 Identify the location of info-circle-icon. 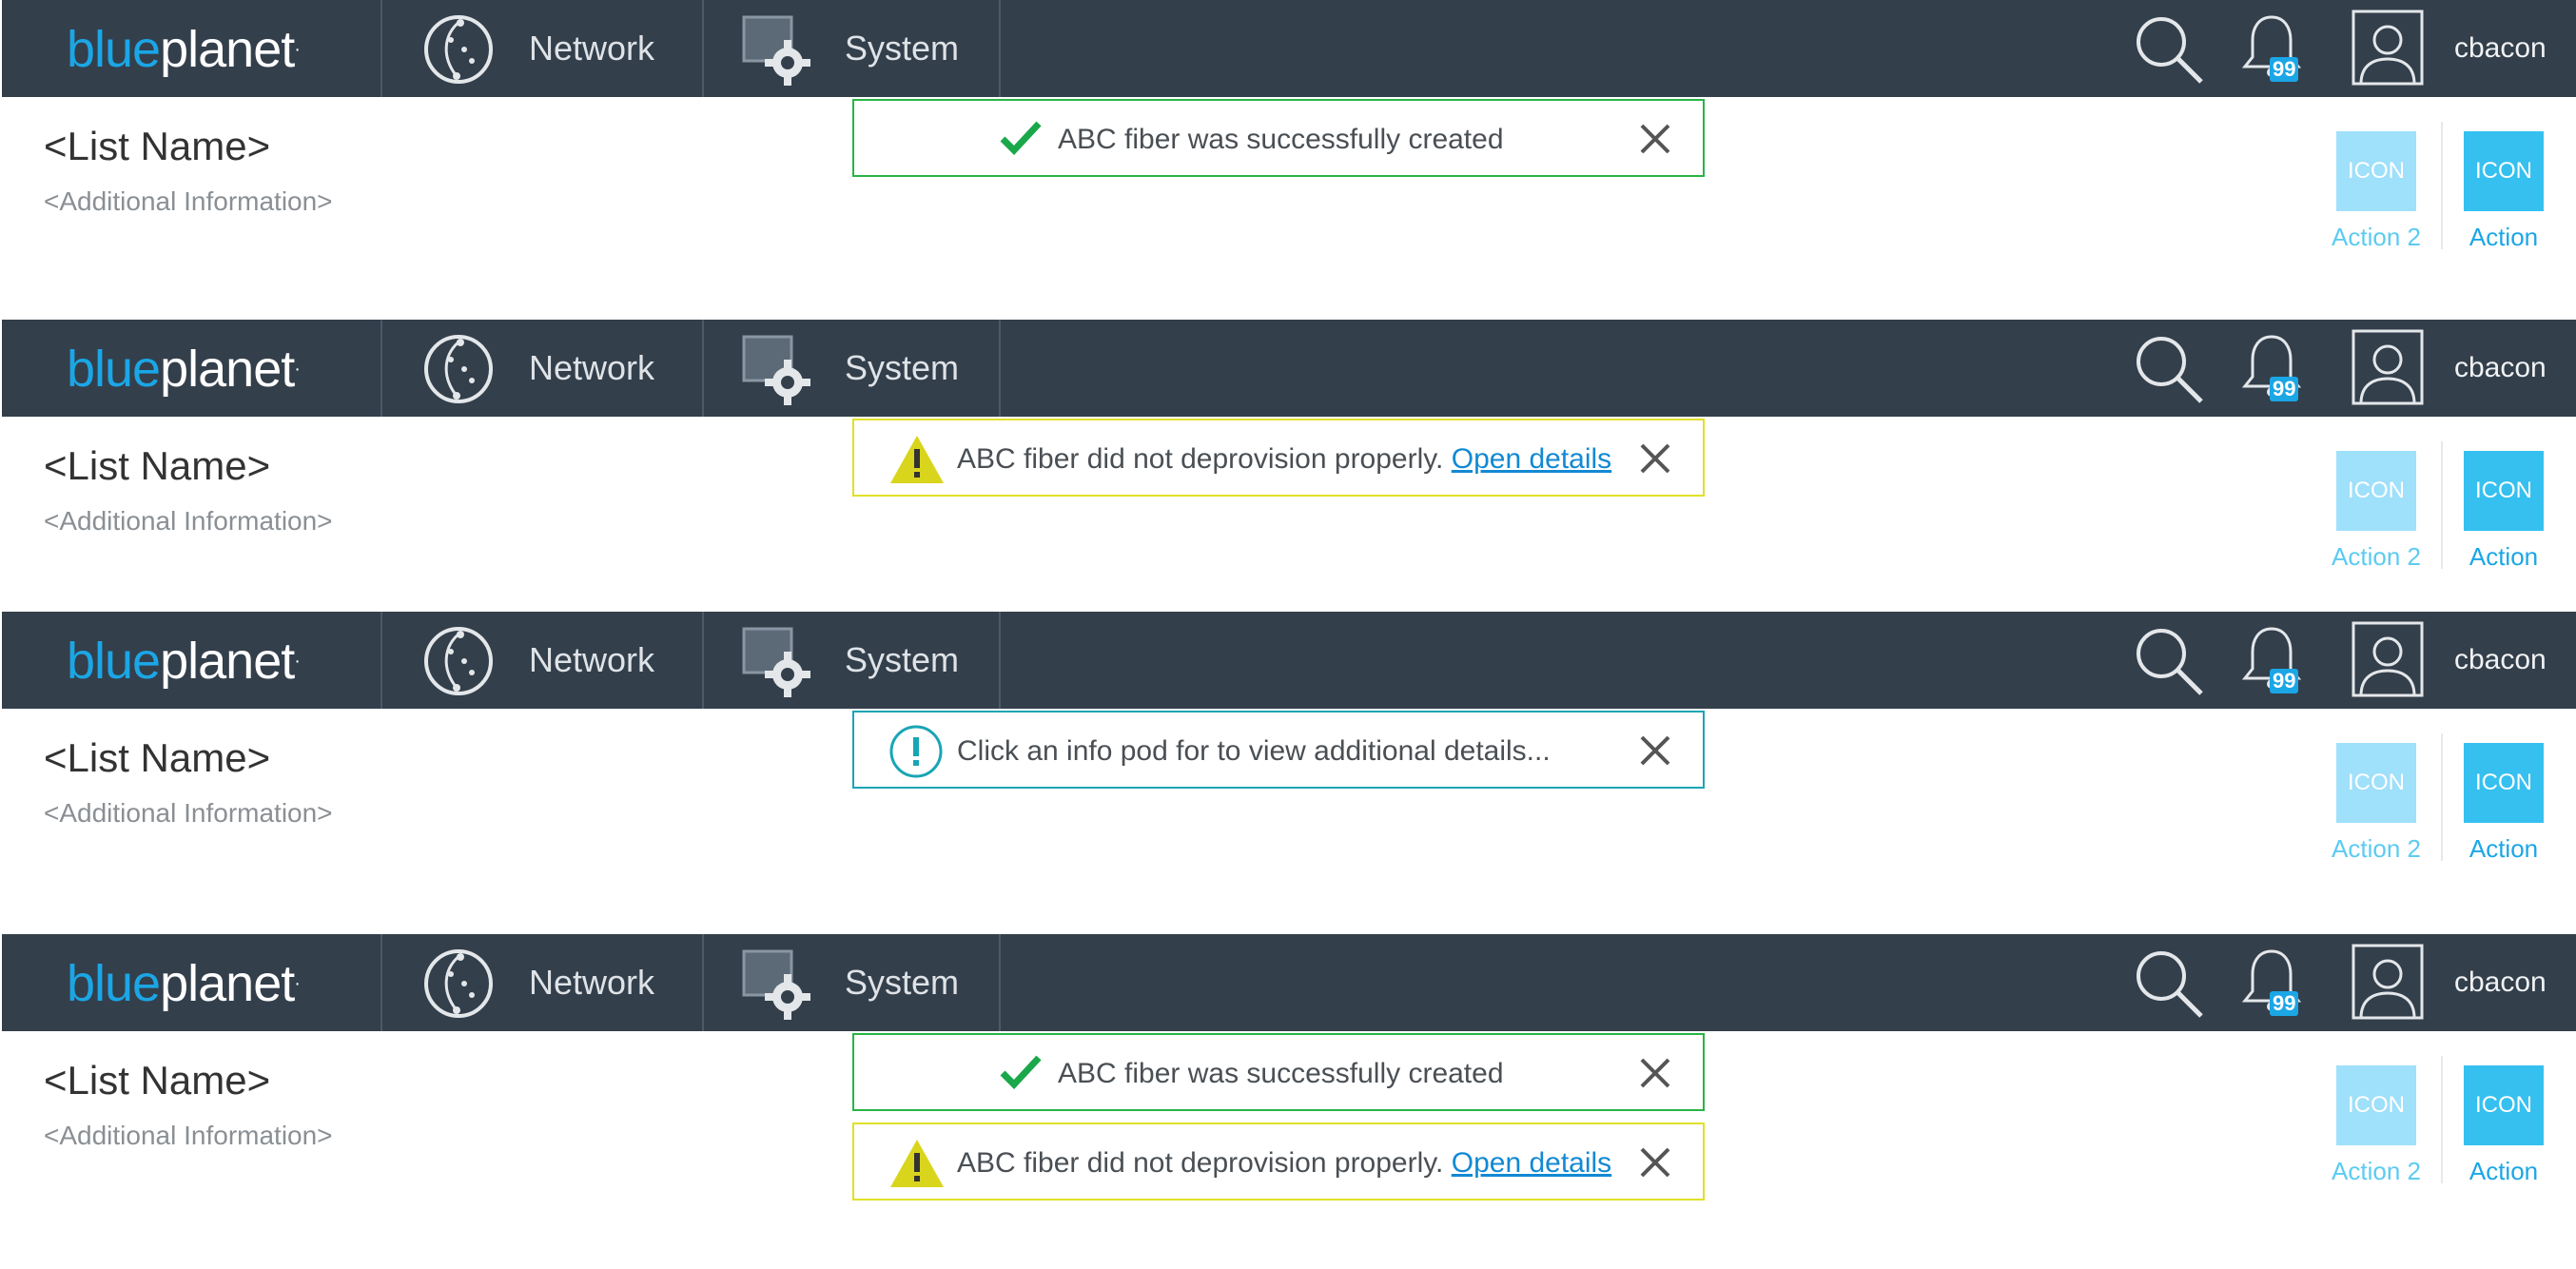
(916, 751).